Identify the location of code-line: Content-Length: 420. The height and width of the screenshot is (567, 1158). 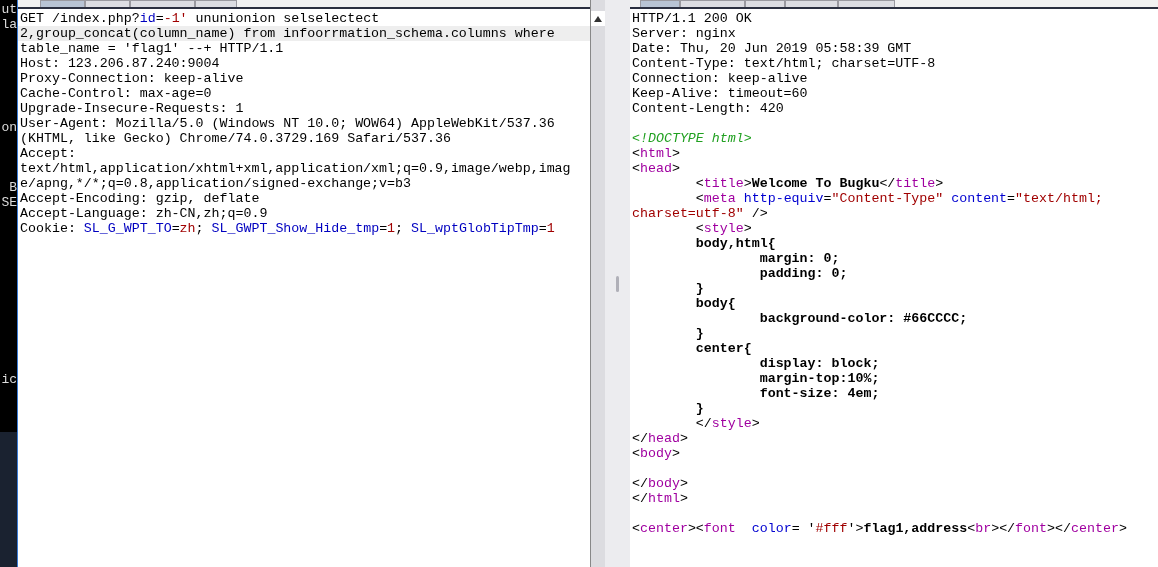
(708, 108).